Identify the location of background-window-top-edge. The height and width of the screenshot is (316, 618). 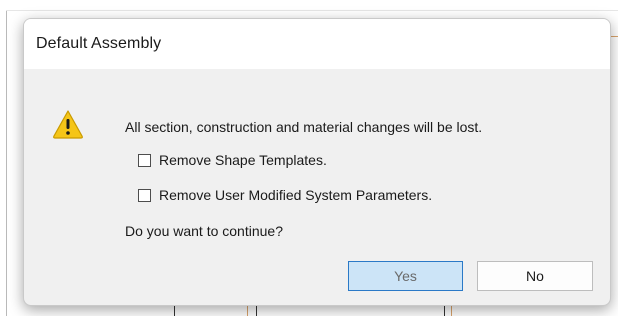
(312, 10).